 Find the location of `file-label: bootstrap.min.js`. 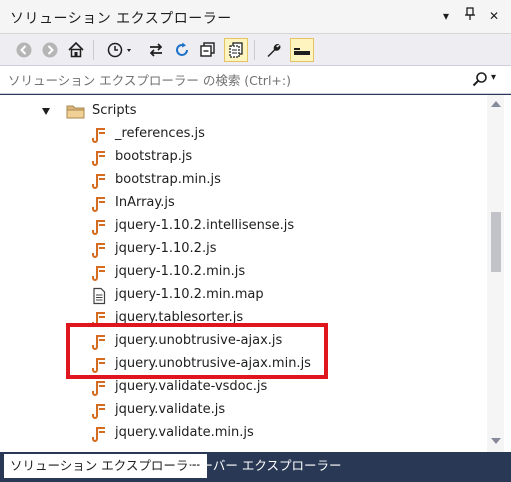

file-label: bootstrap.min.js is located at coordinates (168, 179).